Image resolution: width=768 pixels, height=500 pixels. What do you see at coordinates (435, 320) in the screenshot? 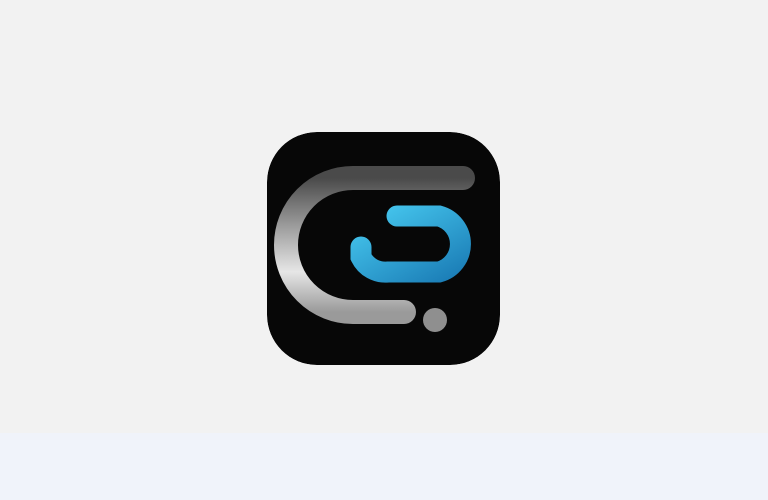
I see `gray-dot` at bounding box center [435, 320].